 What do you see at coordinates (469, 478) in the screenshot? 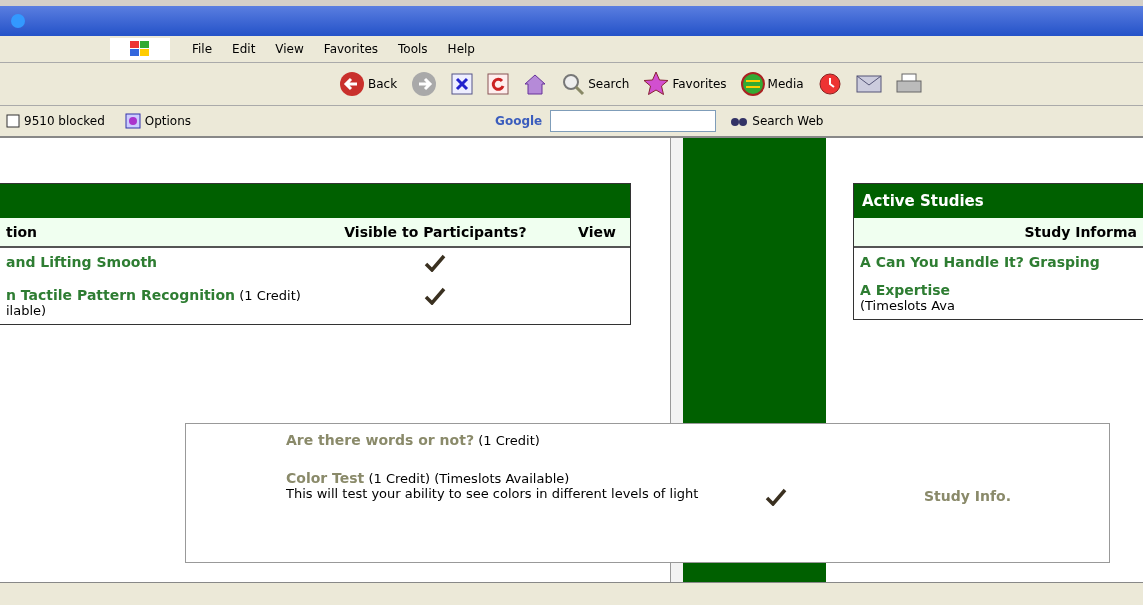
I see `credit-label: (1 Credit) (Timeslots Available)` at bounding box center [469, 478].